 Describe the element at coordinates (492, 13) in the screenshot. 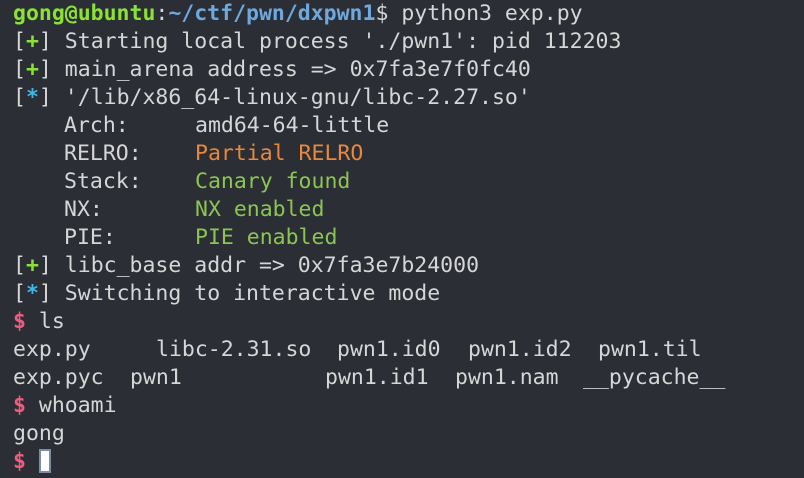

I see `prompt-command: python3 exp.py` at that location.